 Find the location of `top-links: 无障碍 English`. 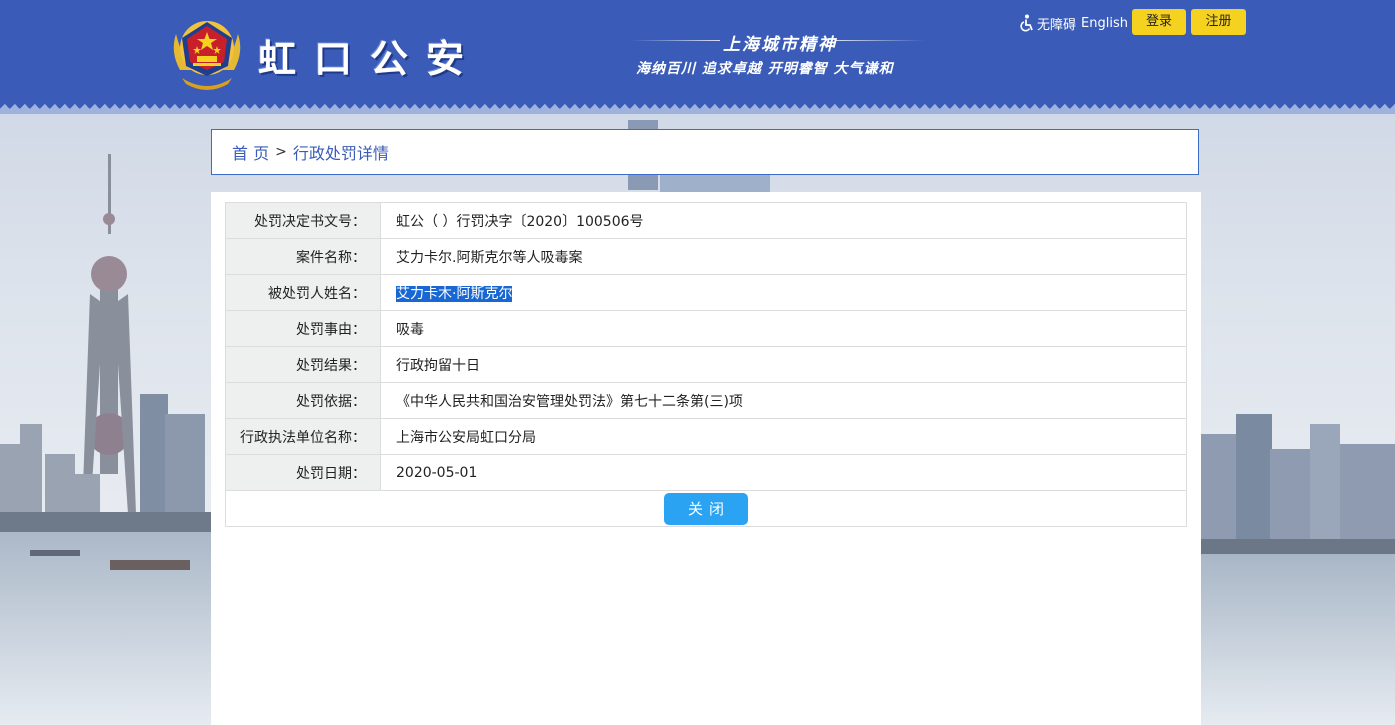

top-links: 无障碍 English is located at coordinates (1076, 23).